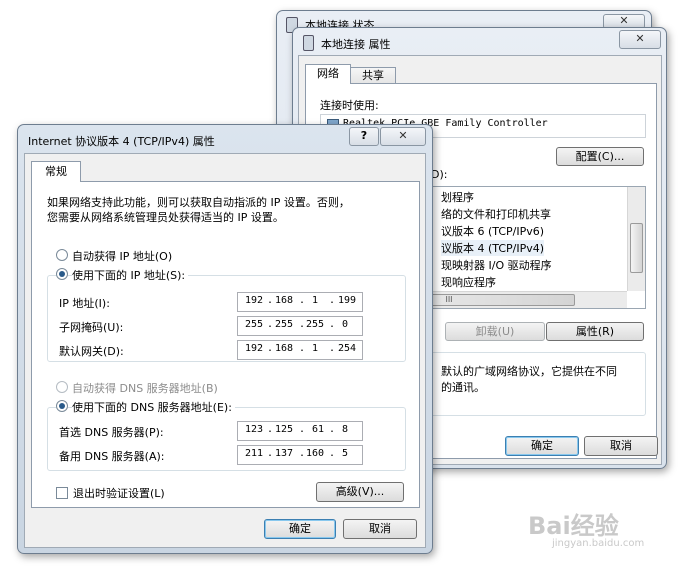 The width and height of the screenshot is (690, 572). I want to click on preferred-dns-field: 123. 125. 61. 8, so click(300, 431).